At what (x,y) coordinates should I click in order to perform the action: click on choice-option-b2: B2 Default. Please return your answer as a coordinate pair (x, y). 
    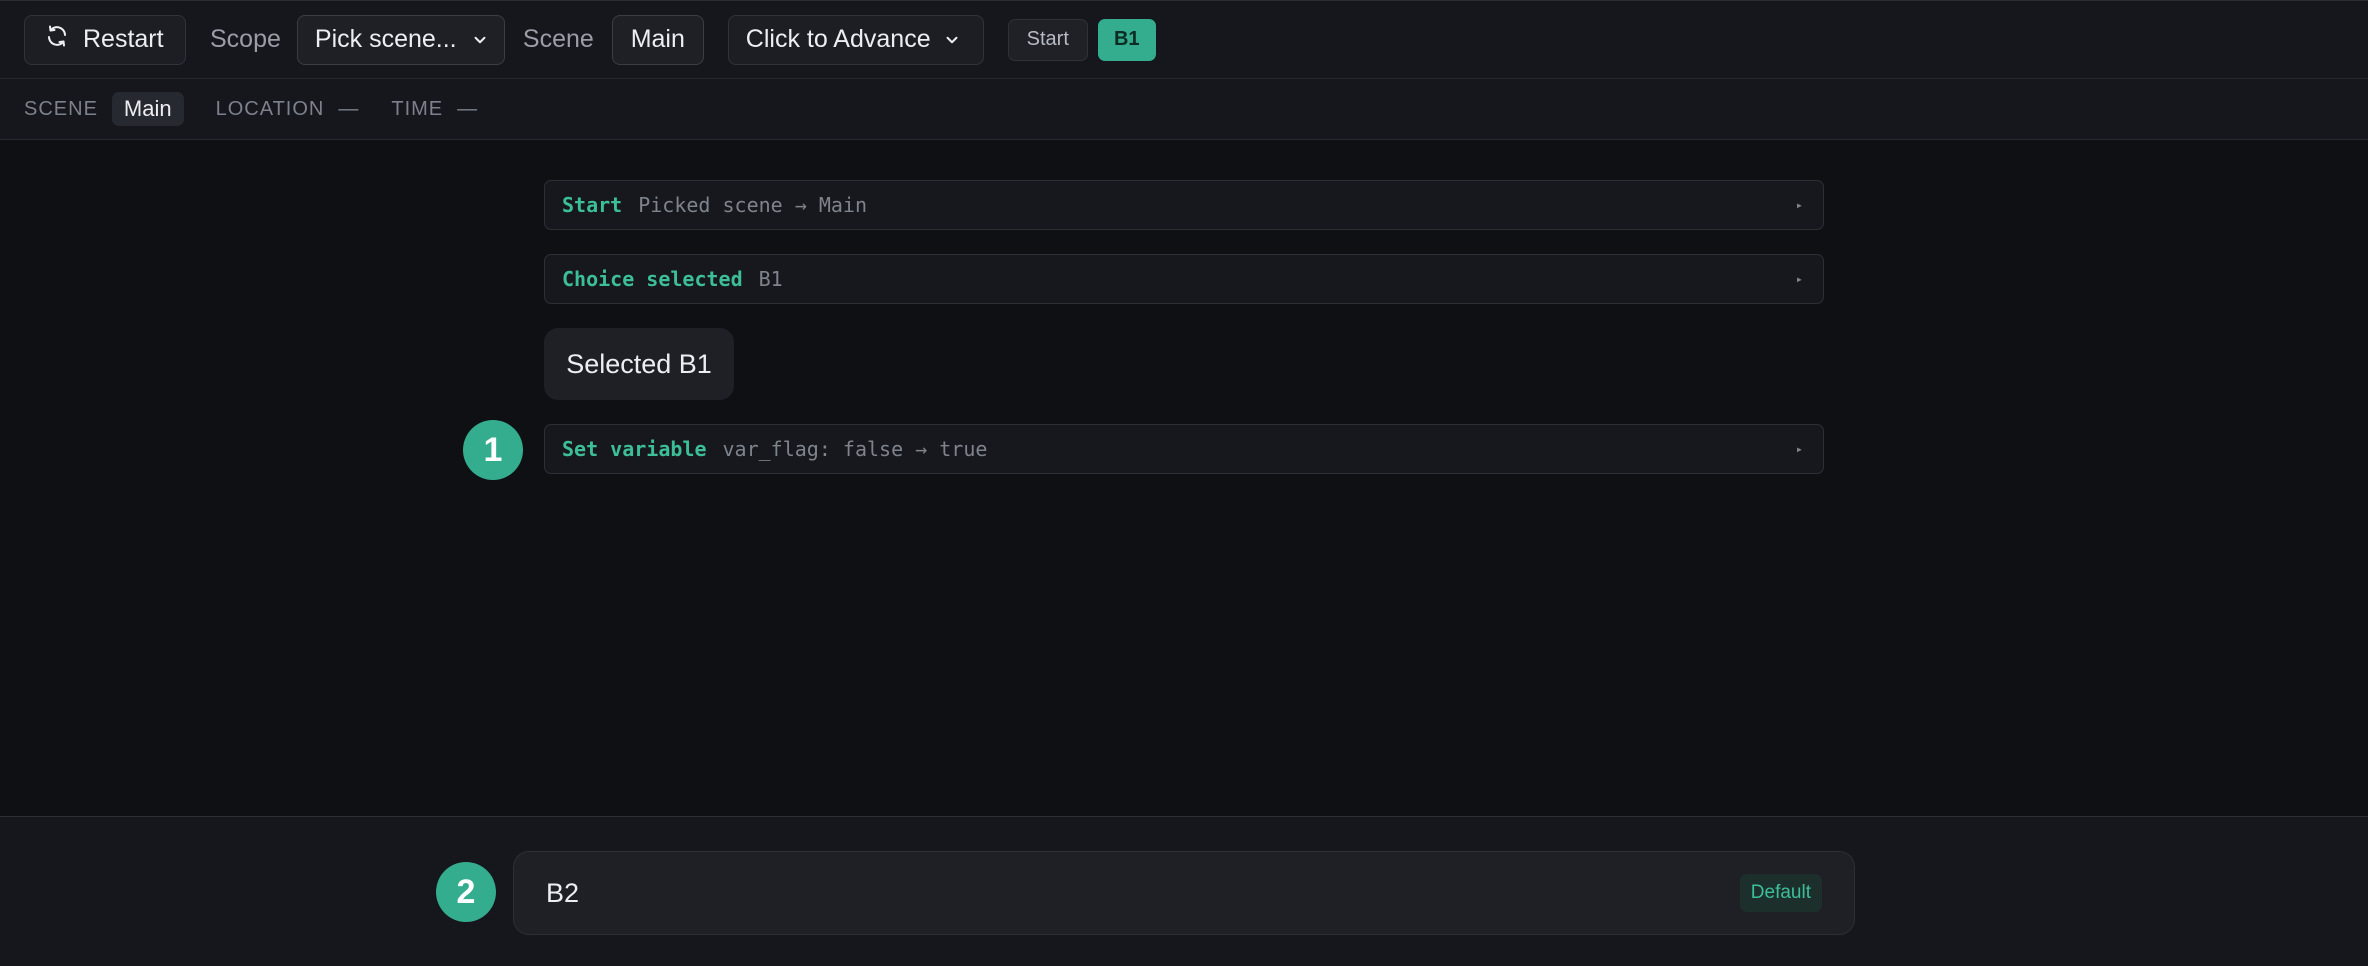
    Looking at the image, I should click on (1184, 893).